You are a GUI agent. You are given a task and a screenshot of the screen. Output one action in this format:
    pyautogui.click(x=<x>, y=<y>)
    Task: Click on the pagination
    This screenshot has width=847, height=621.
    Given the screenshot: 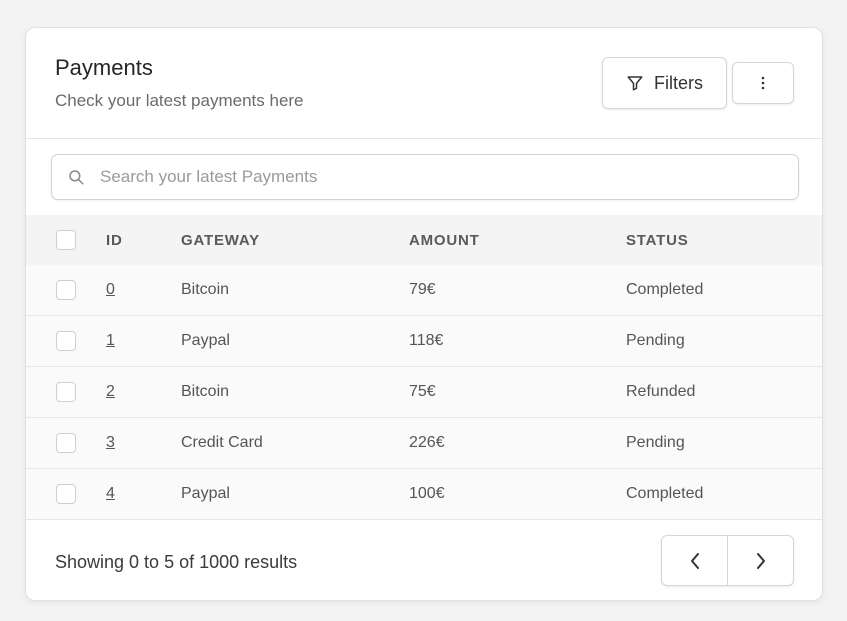 What is the action you would take?
    pyautogui.click(x=727, y=560)
    